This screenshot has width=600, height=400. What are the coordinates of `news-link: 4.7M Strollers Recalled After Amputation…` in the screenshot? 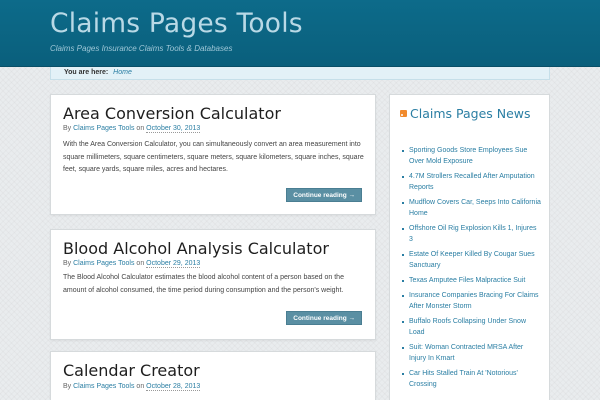 It's located at (472, 182).